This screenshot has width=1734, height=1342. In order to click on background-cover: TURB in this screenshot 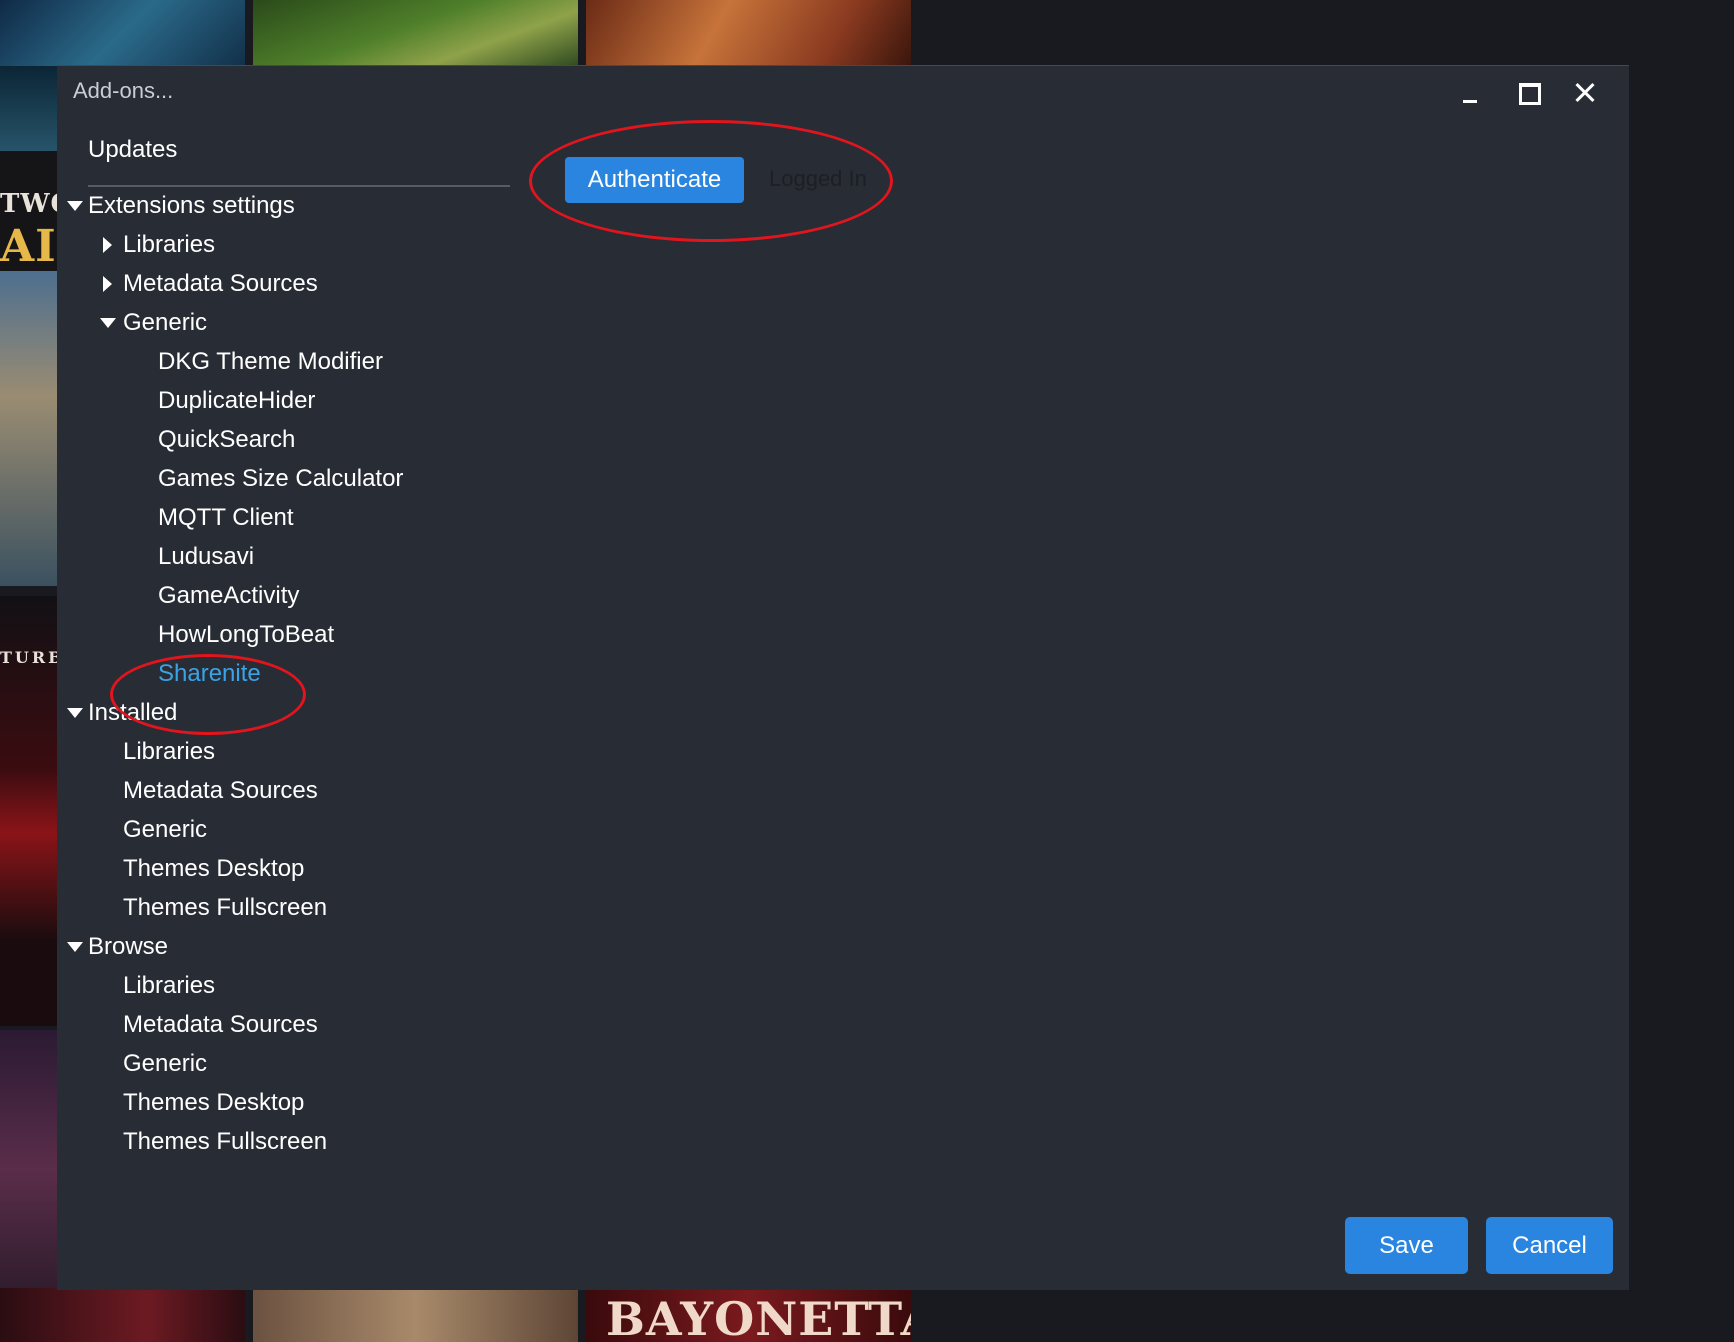, I will do `click(28, 811)`.